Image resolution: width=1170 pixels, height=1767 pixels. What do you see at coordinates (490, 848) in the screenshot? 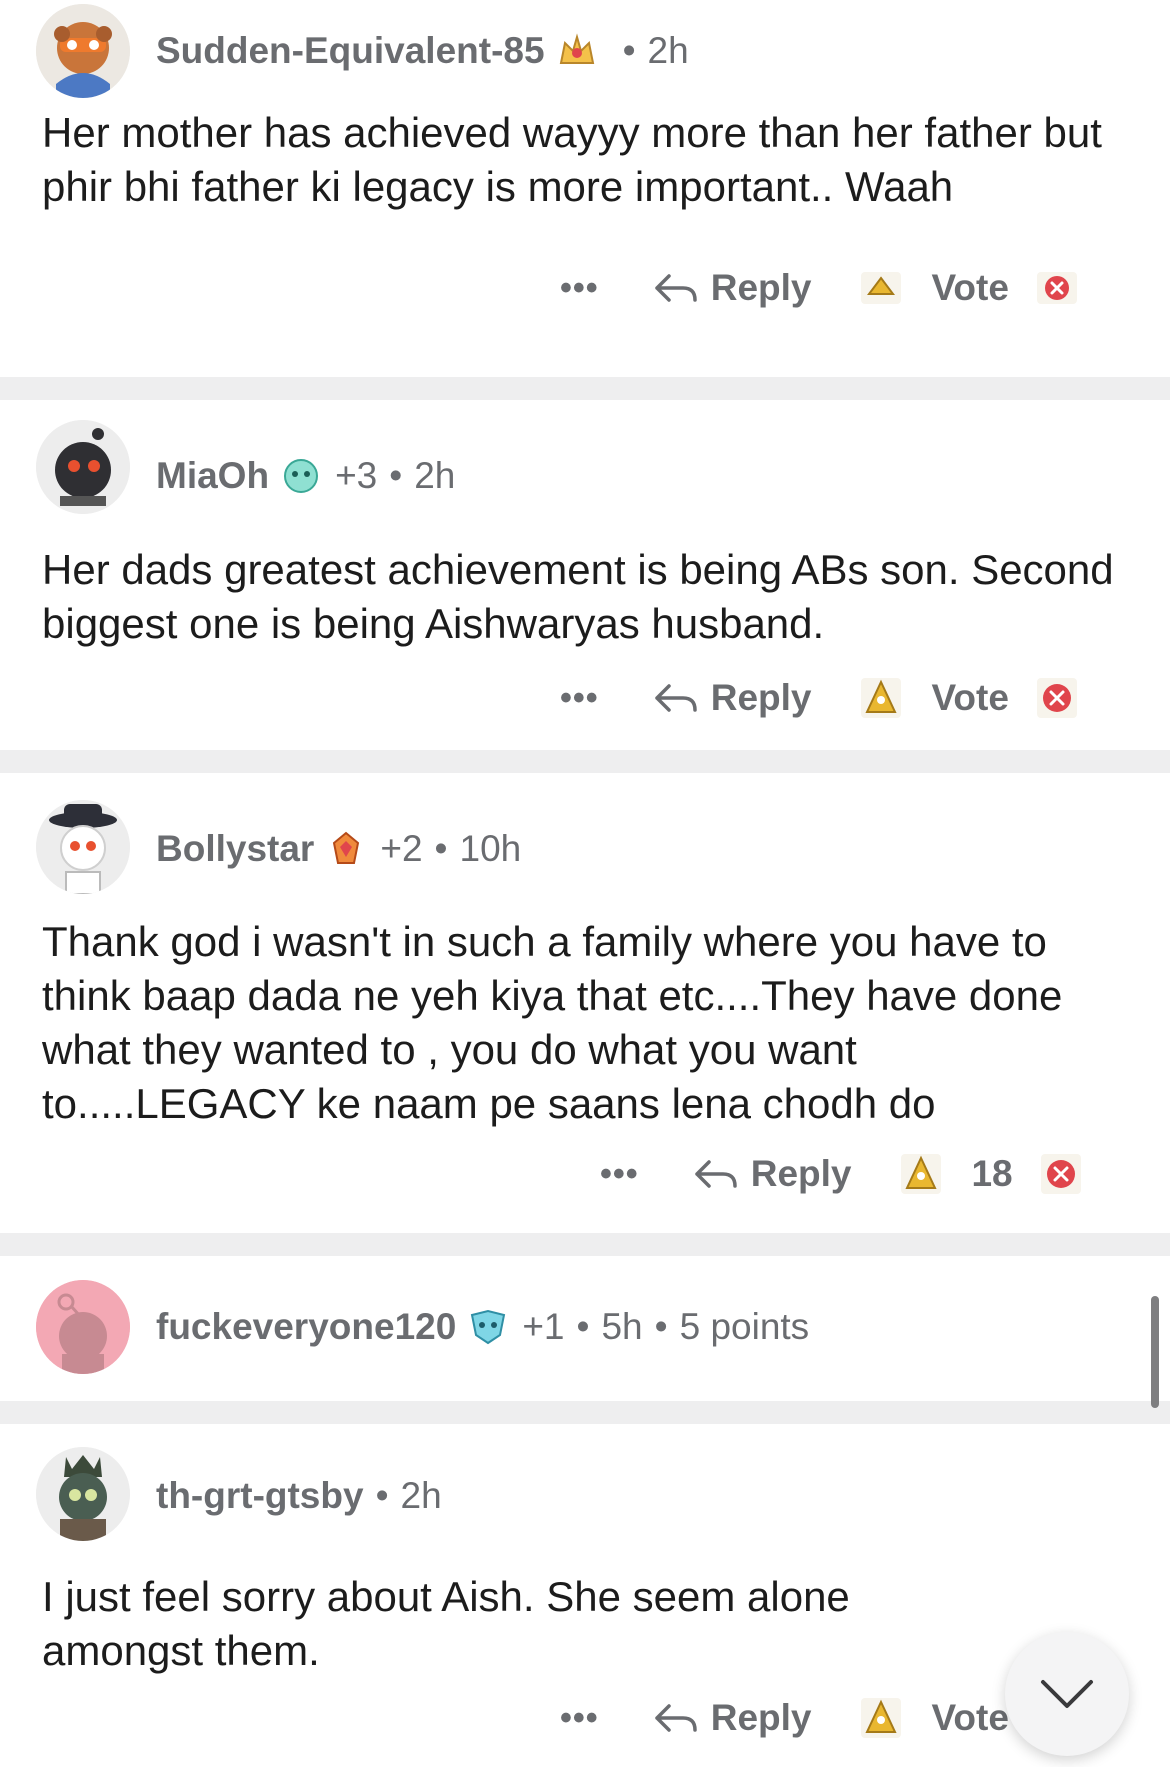
I see `comment-age: 10h` at bounding box center [490, 848].